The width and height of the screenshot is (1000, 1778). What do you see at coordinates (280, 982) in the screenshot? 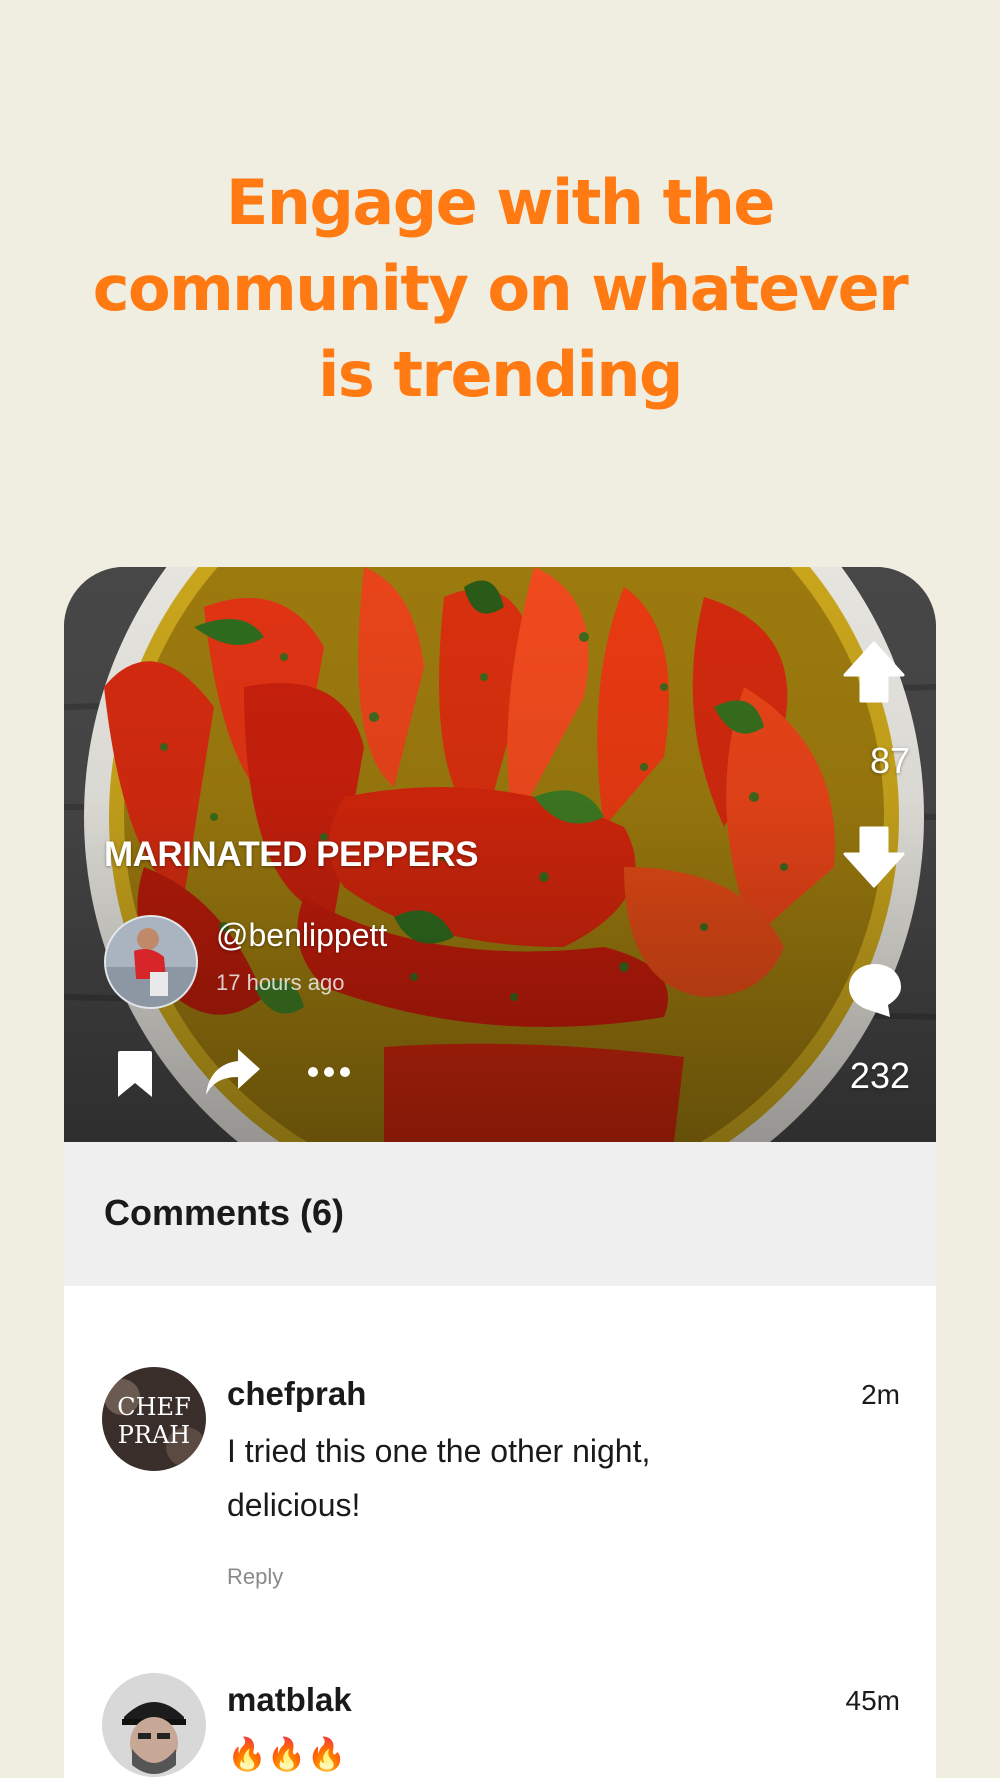
I see `post-time: 17 hours ago` at bounding box center [280, 982].